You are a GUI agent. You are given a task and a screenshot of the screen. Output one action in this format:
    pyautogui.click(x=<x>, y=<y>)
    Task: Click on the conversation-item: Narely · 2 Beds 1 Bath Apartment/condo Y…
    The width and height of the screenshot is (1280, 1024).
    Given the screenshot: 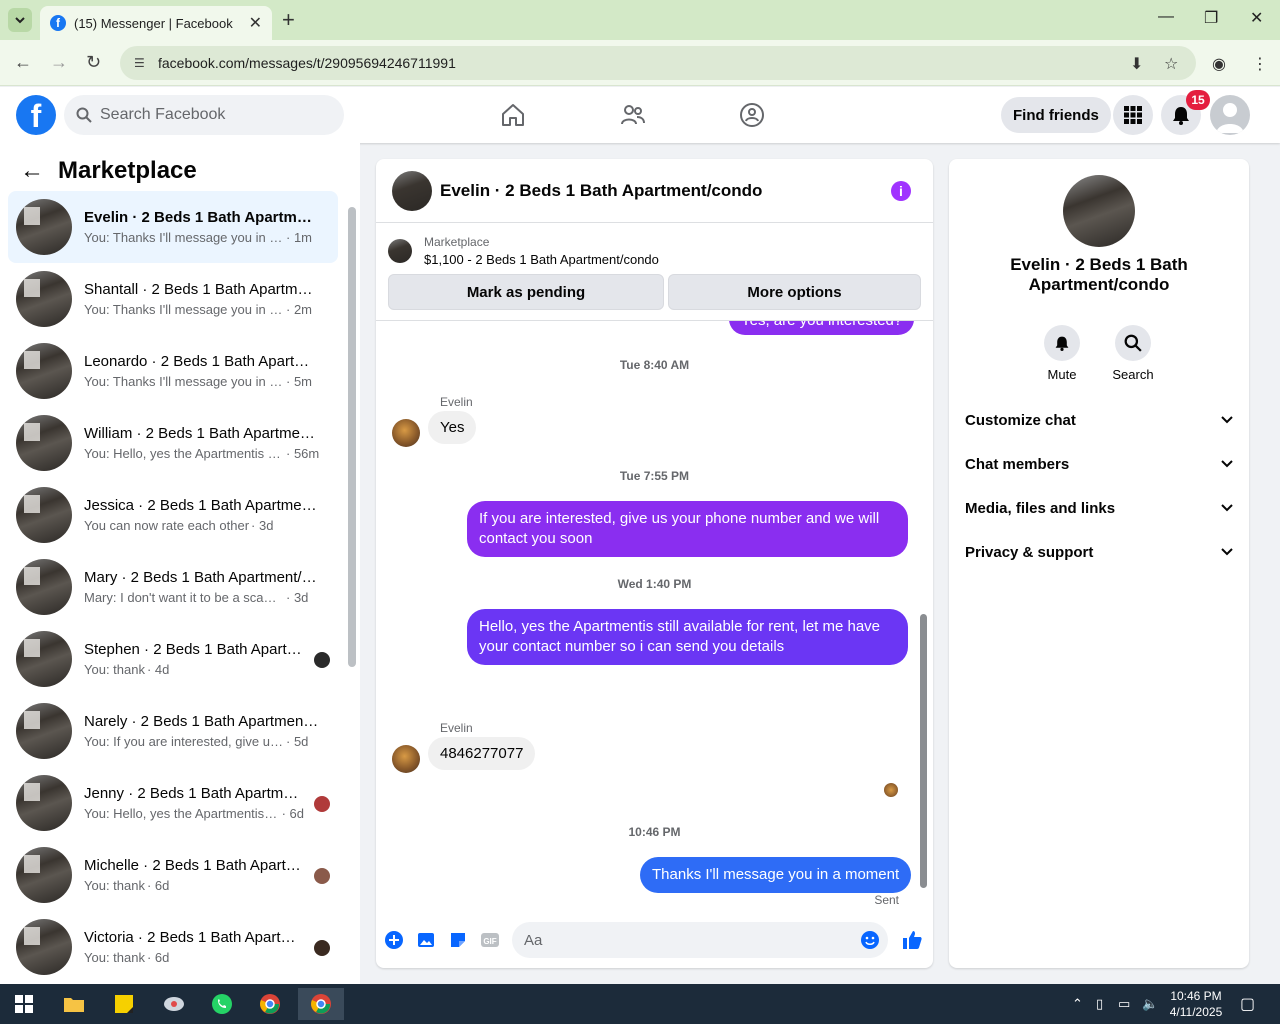 What is the action you would take?
    pyautogui.click(x=173, y=731)
    